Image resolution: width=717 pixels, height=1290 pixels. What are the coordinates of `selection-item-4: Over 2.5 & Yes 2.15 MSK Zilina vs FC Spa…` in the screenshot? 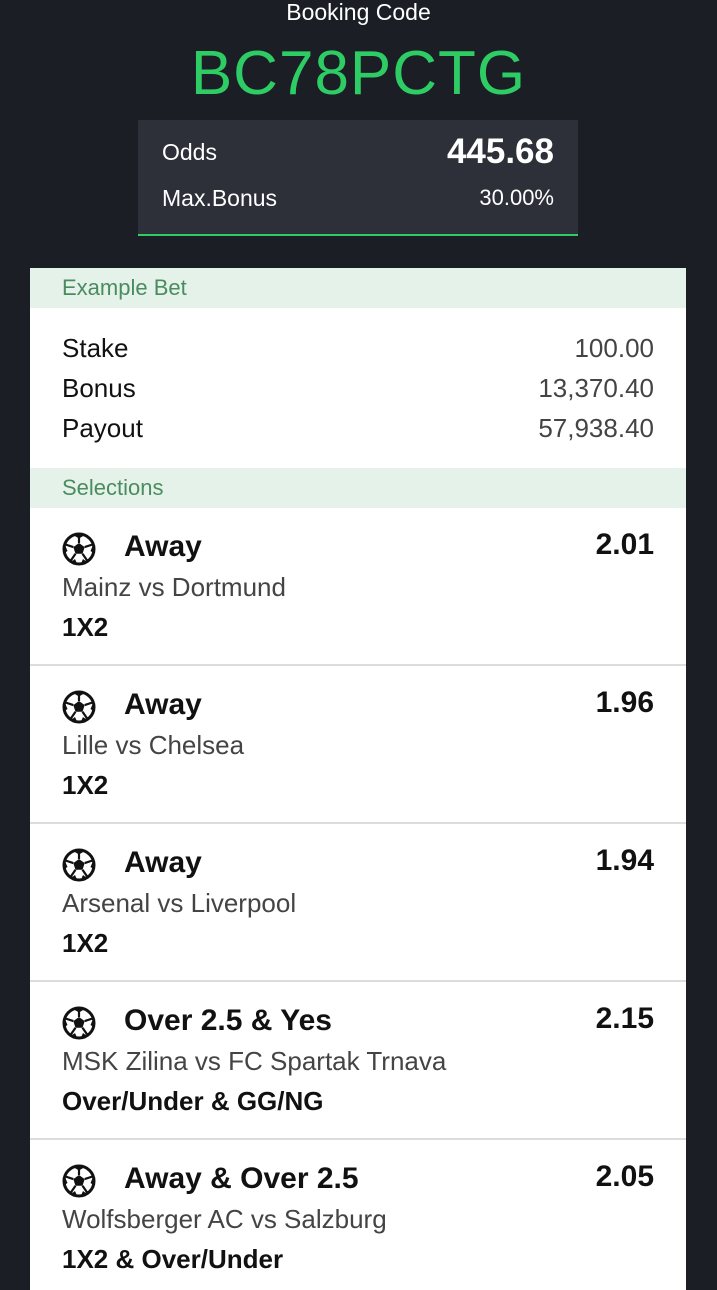 It's located at (358, 1061).